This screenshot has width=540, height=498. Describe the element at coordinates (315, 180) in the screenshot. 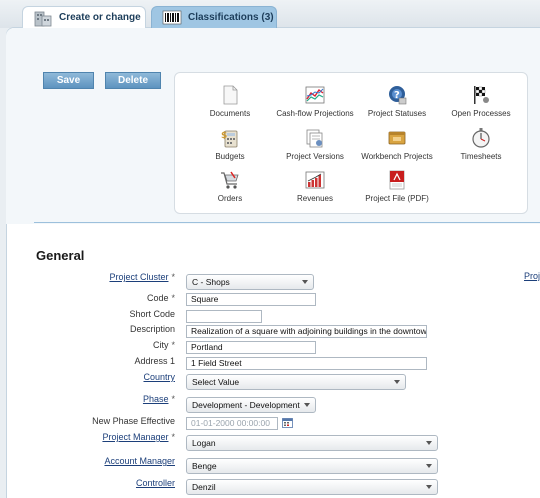

I see `bar-chart-icon` at that location.